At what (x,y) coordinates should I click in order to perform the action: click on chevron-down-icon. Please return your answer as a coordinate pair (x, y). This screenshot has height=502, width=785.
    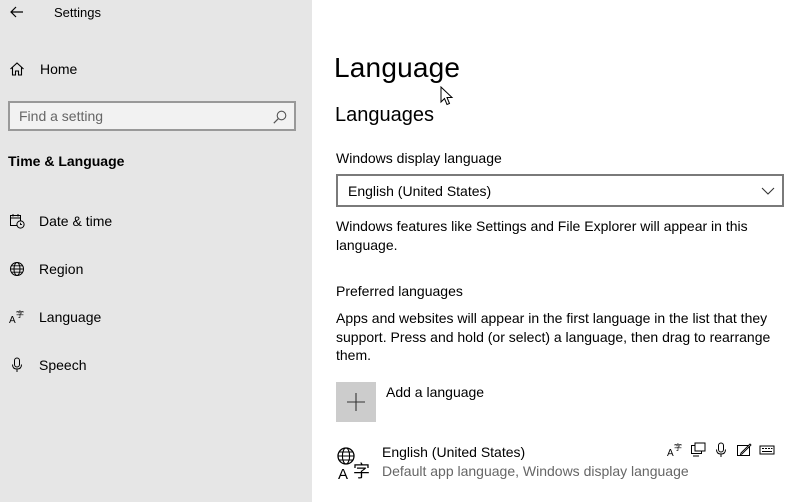
    Looking at the image, I should click on (768, 191).